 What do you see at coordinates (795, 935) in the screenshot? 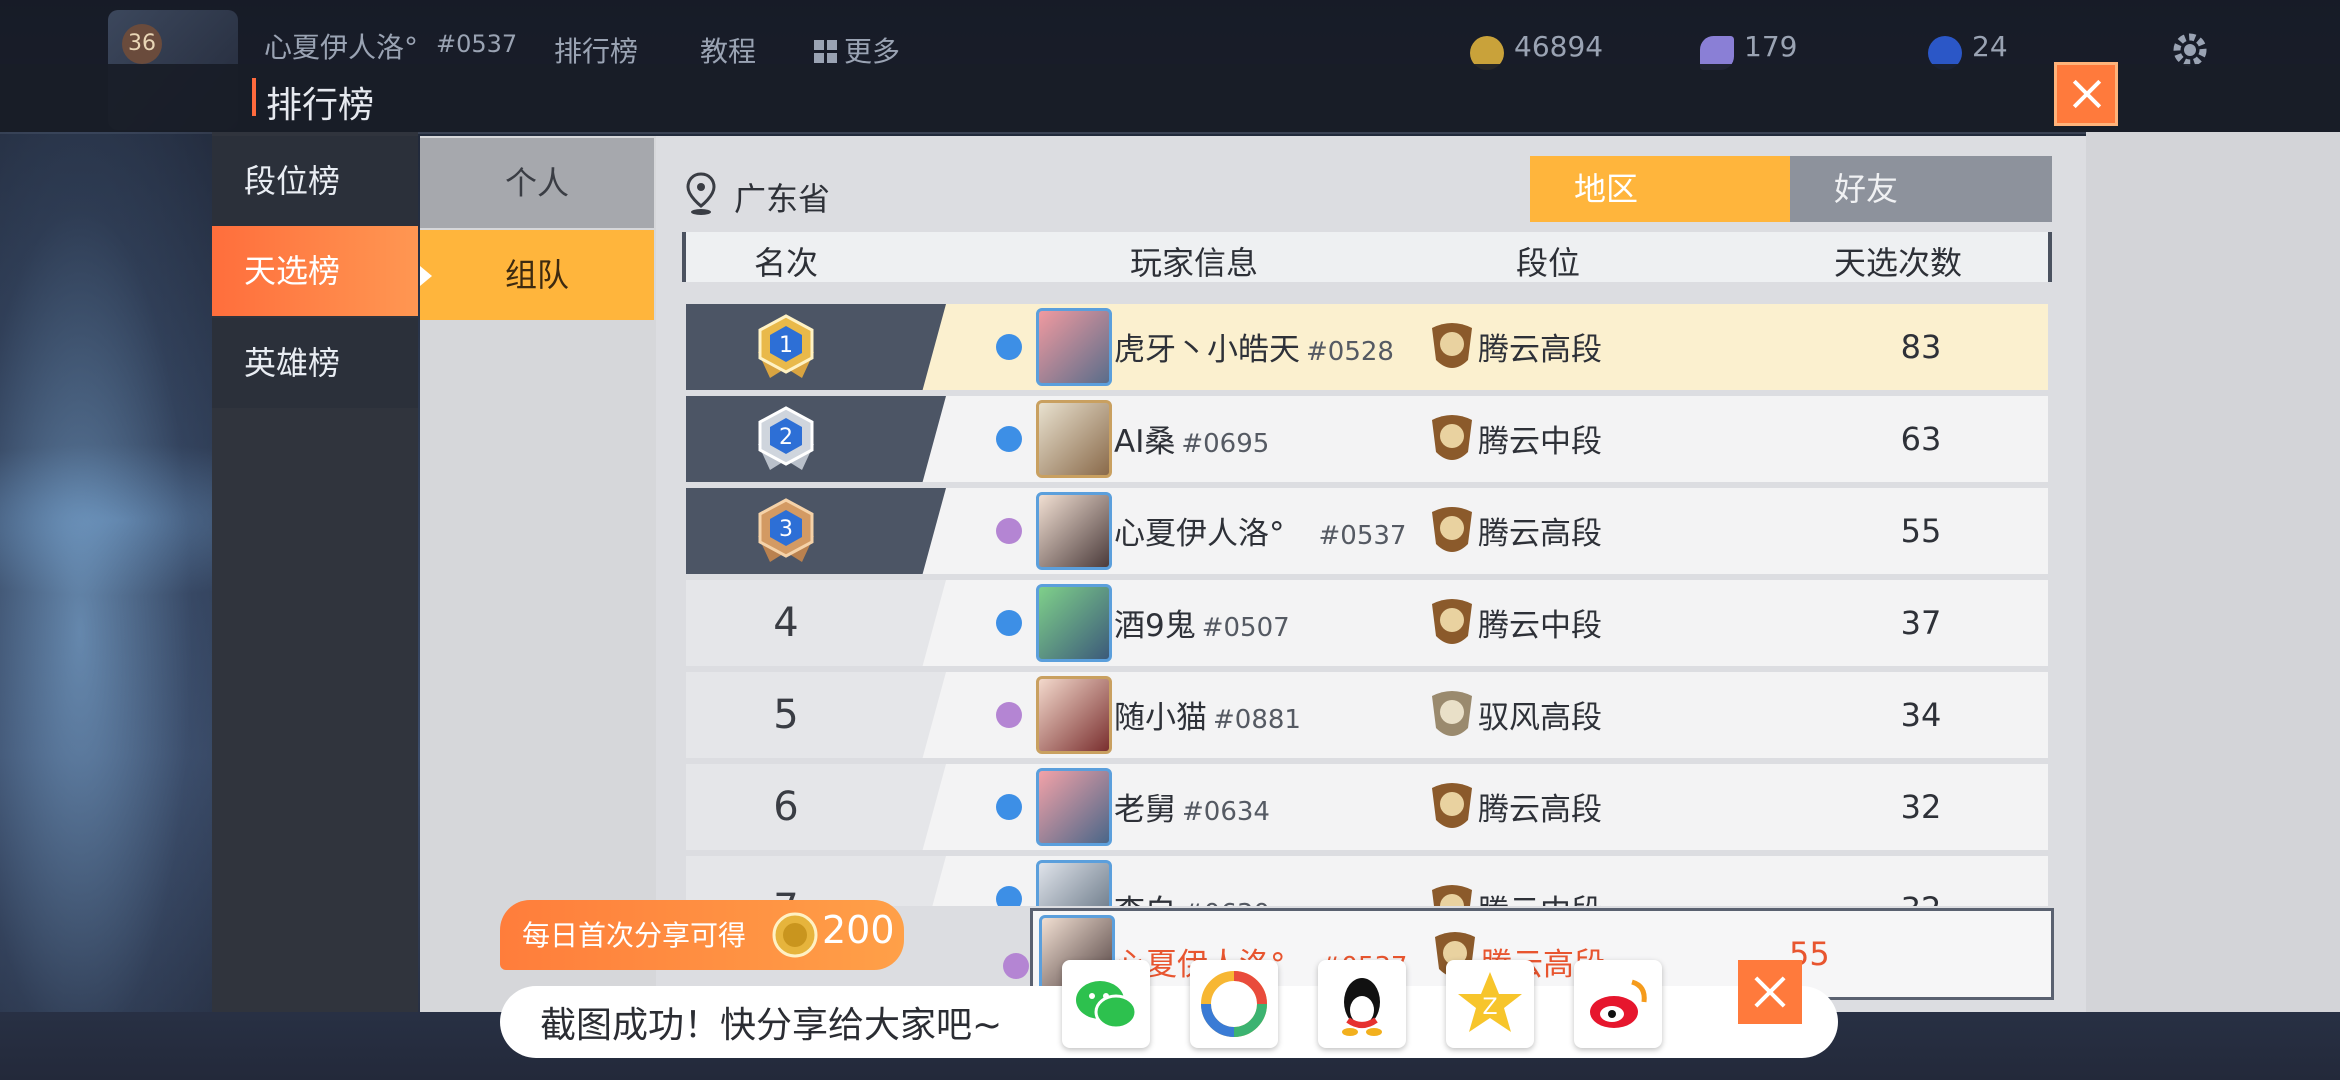
I see `coin-icon` at bounding box center [795, 935].